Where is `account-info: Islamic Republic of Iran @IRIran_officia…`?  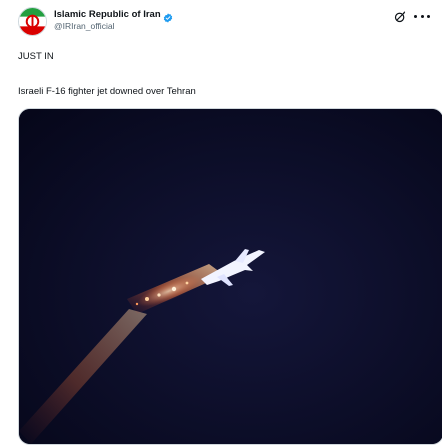
account-info: Islamic Republic of Iran @IRIran_officia… is located at coordinates (113, 20).